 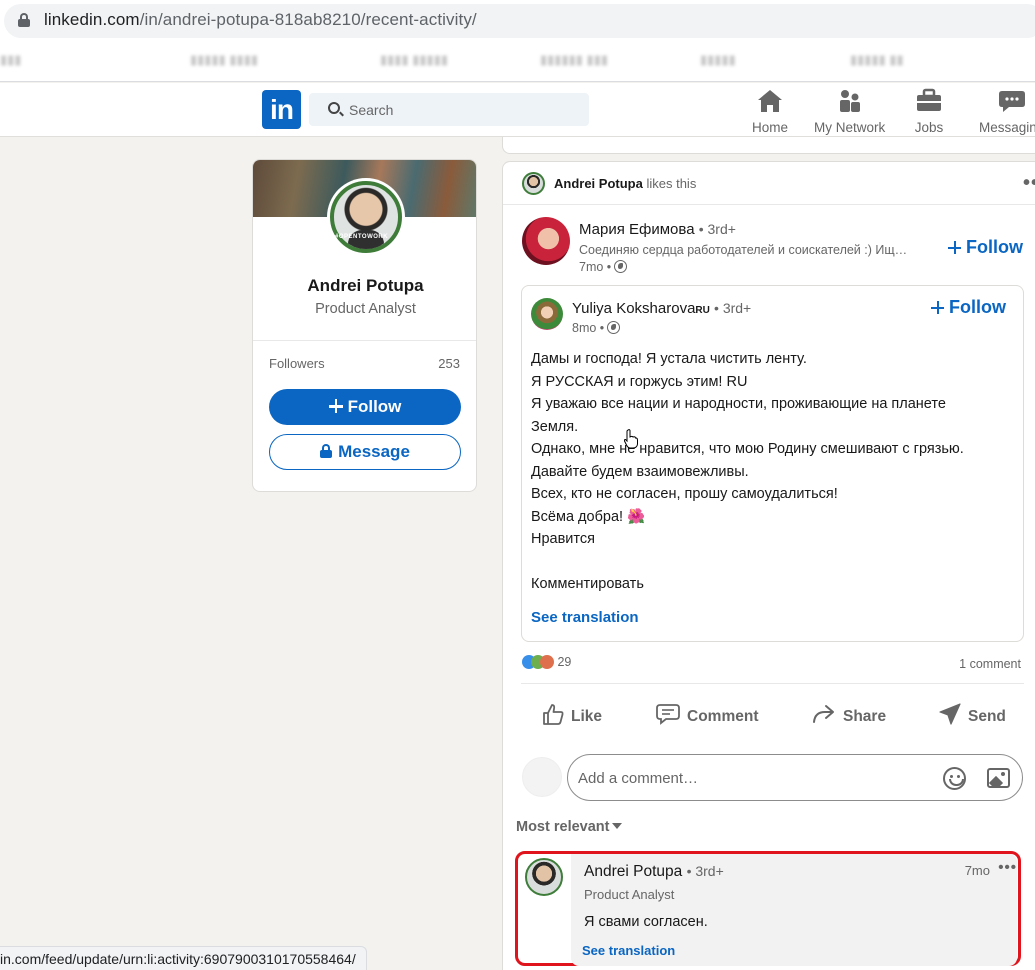 What do you see at coordinates (563, 827) in the screenshot?
I see `sort-label: Most relevant` at bounding box center [563, 827].